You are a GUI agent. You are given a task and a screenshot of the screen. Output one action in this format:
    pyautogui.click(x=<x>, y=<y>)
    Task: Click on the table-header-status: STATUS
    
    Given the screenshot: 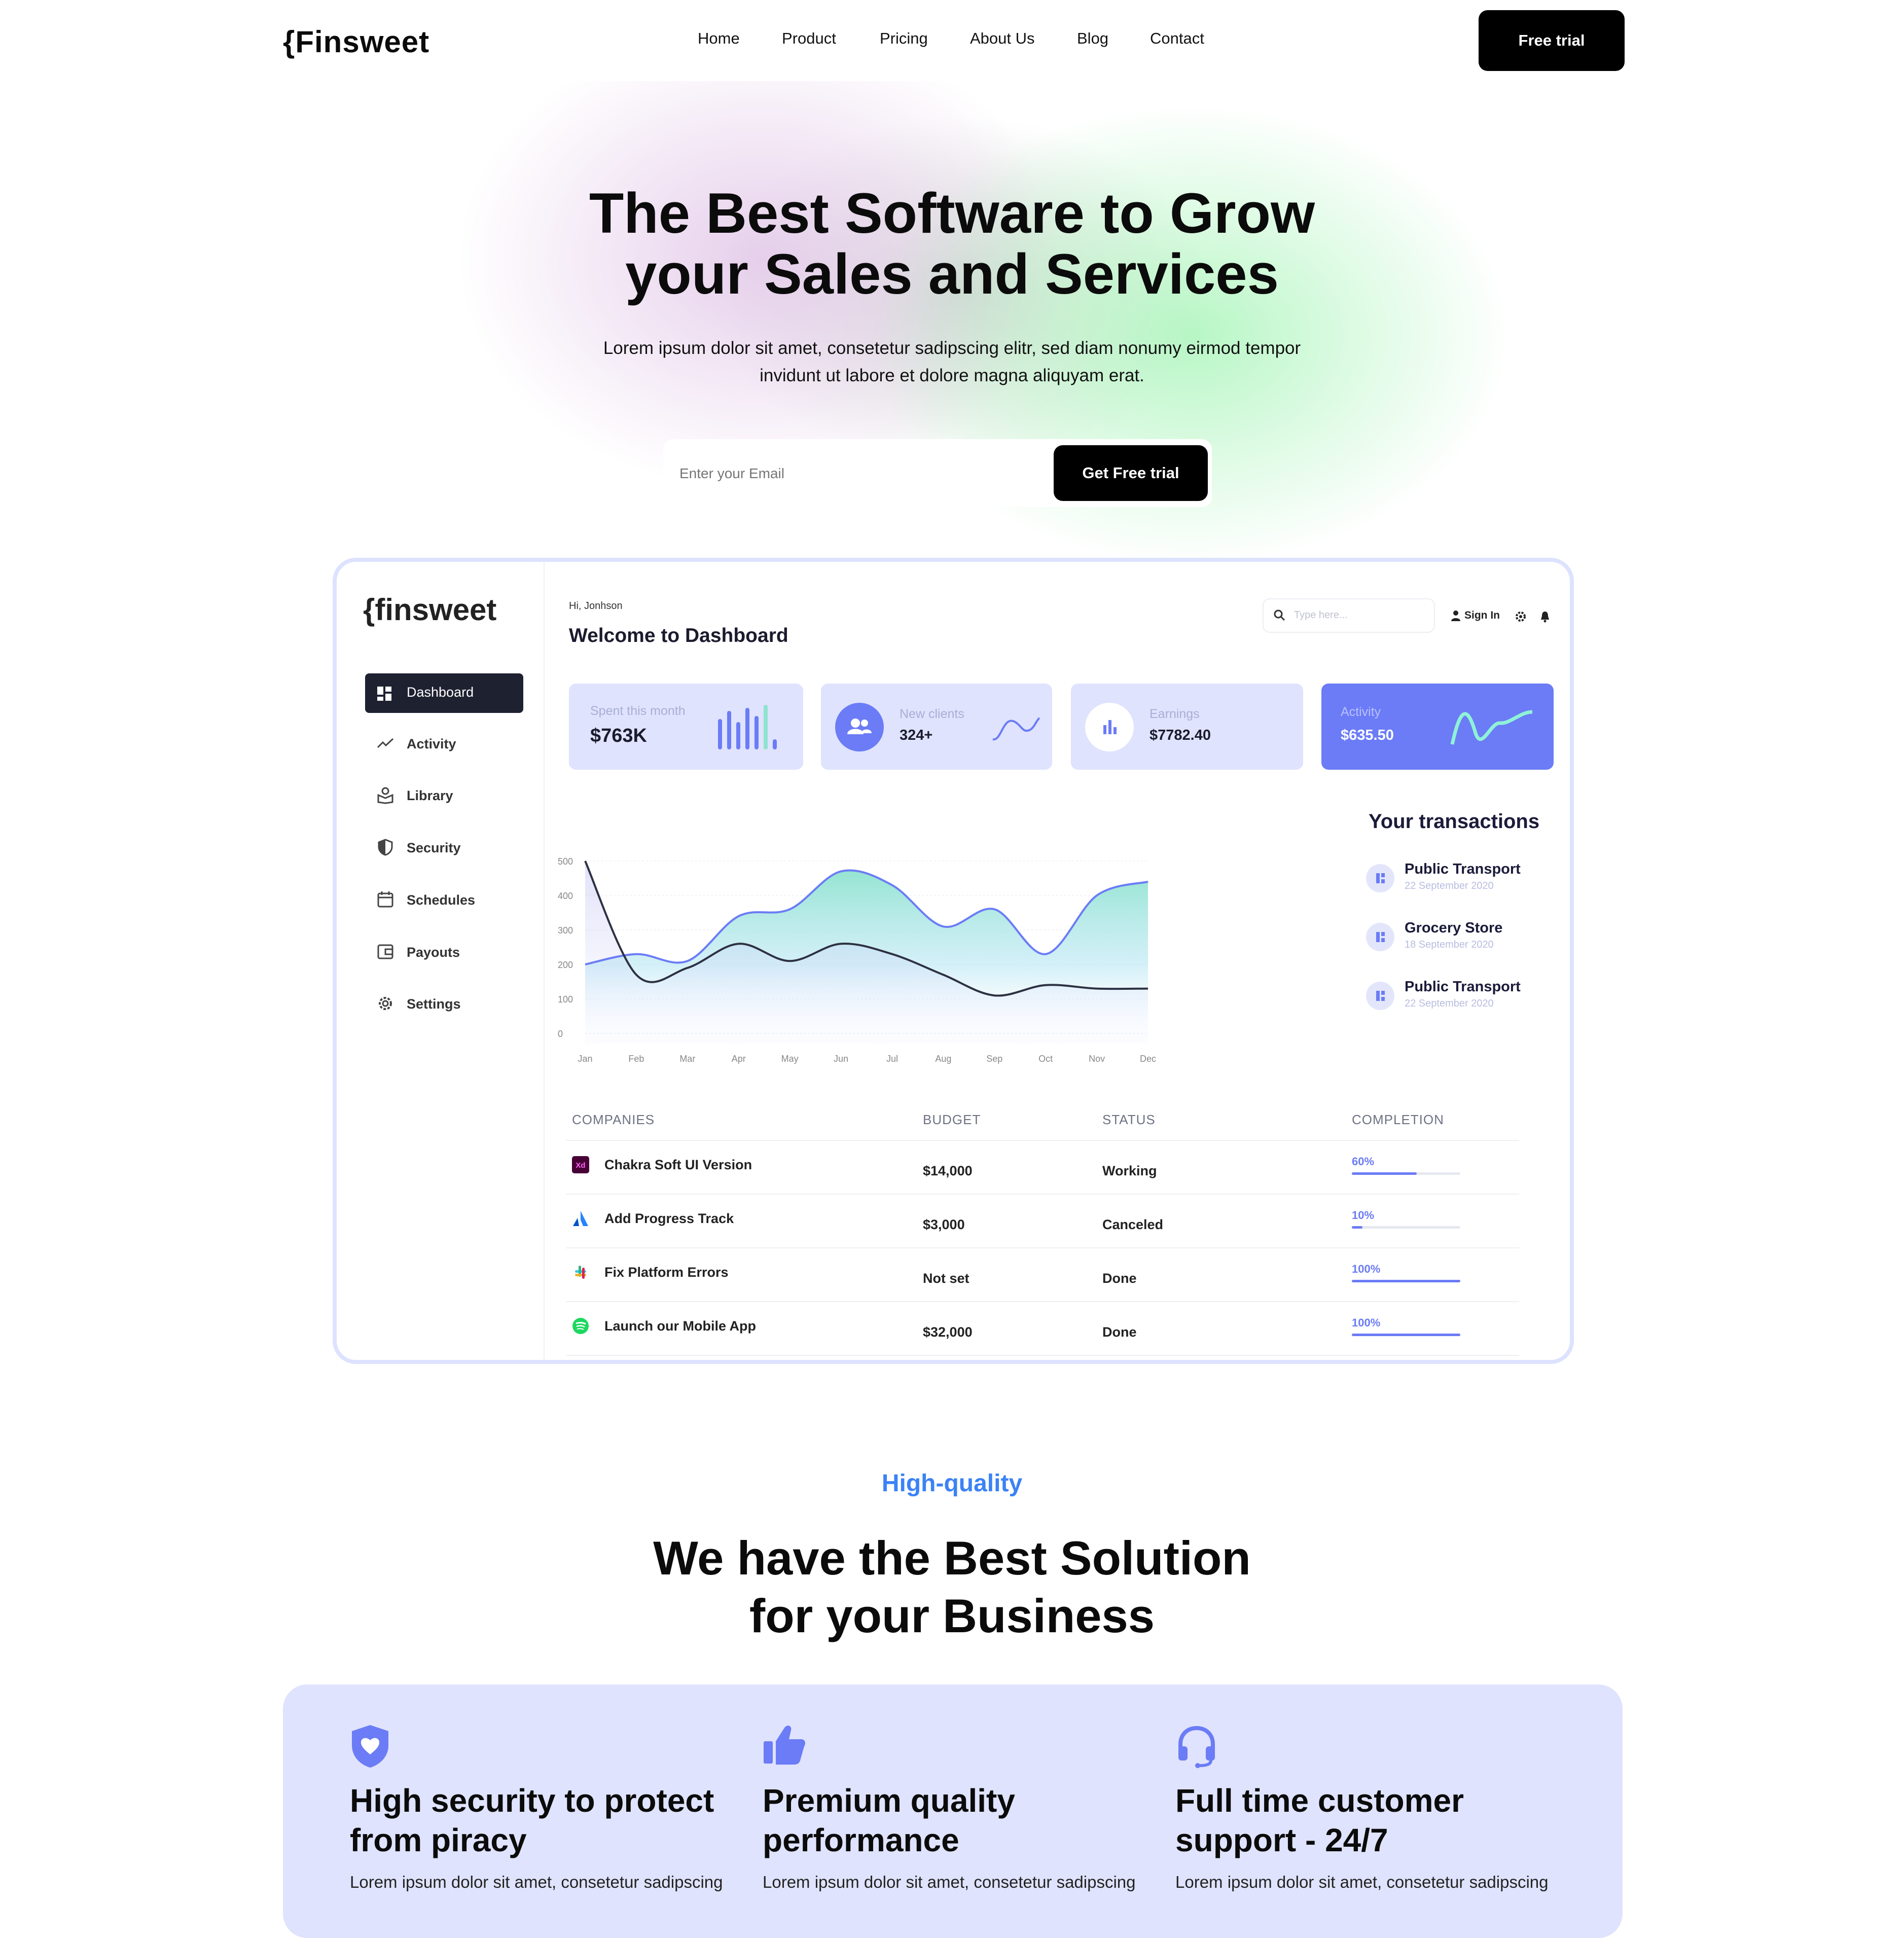 What is the action you would take?
    pyautogui.click(x=1129, y=1119)
    